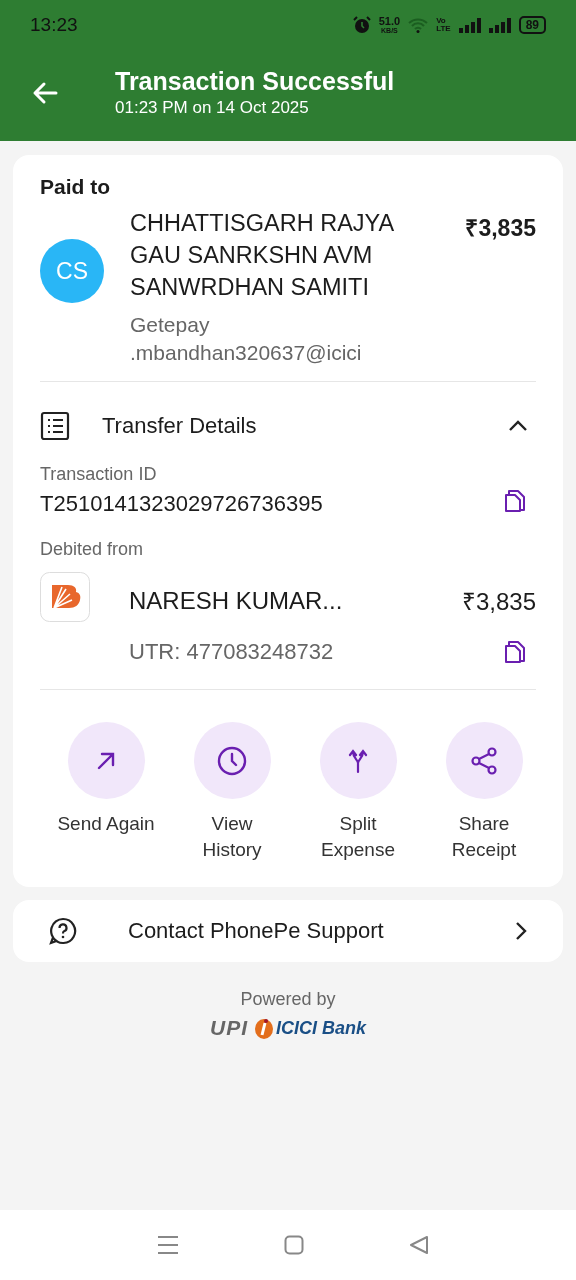  Describe the element at coordinates (246, 339) in the screenshot. I see `upi-id: Getepay .mbandhan320637@icici` at that location.